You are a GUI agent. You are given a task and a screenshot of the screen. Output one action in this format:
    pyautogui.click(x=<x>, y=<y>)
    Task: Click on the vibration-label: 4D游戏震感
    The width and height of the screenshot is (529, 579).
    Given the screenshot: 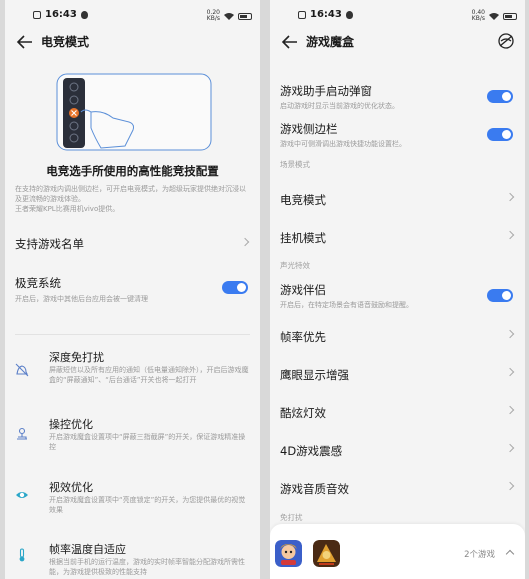 What is the action you would take?
    pyautogui.click(x=311, y=451)
    